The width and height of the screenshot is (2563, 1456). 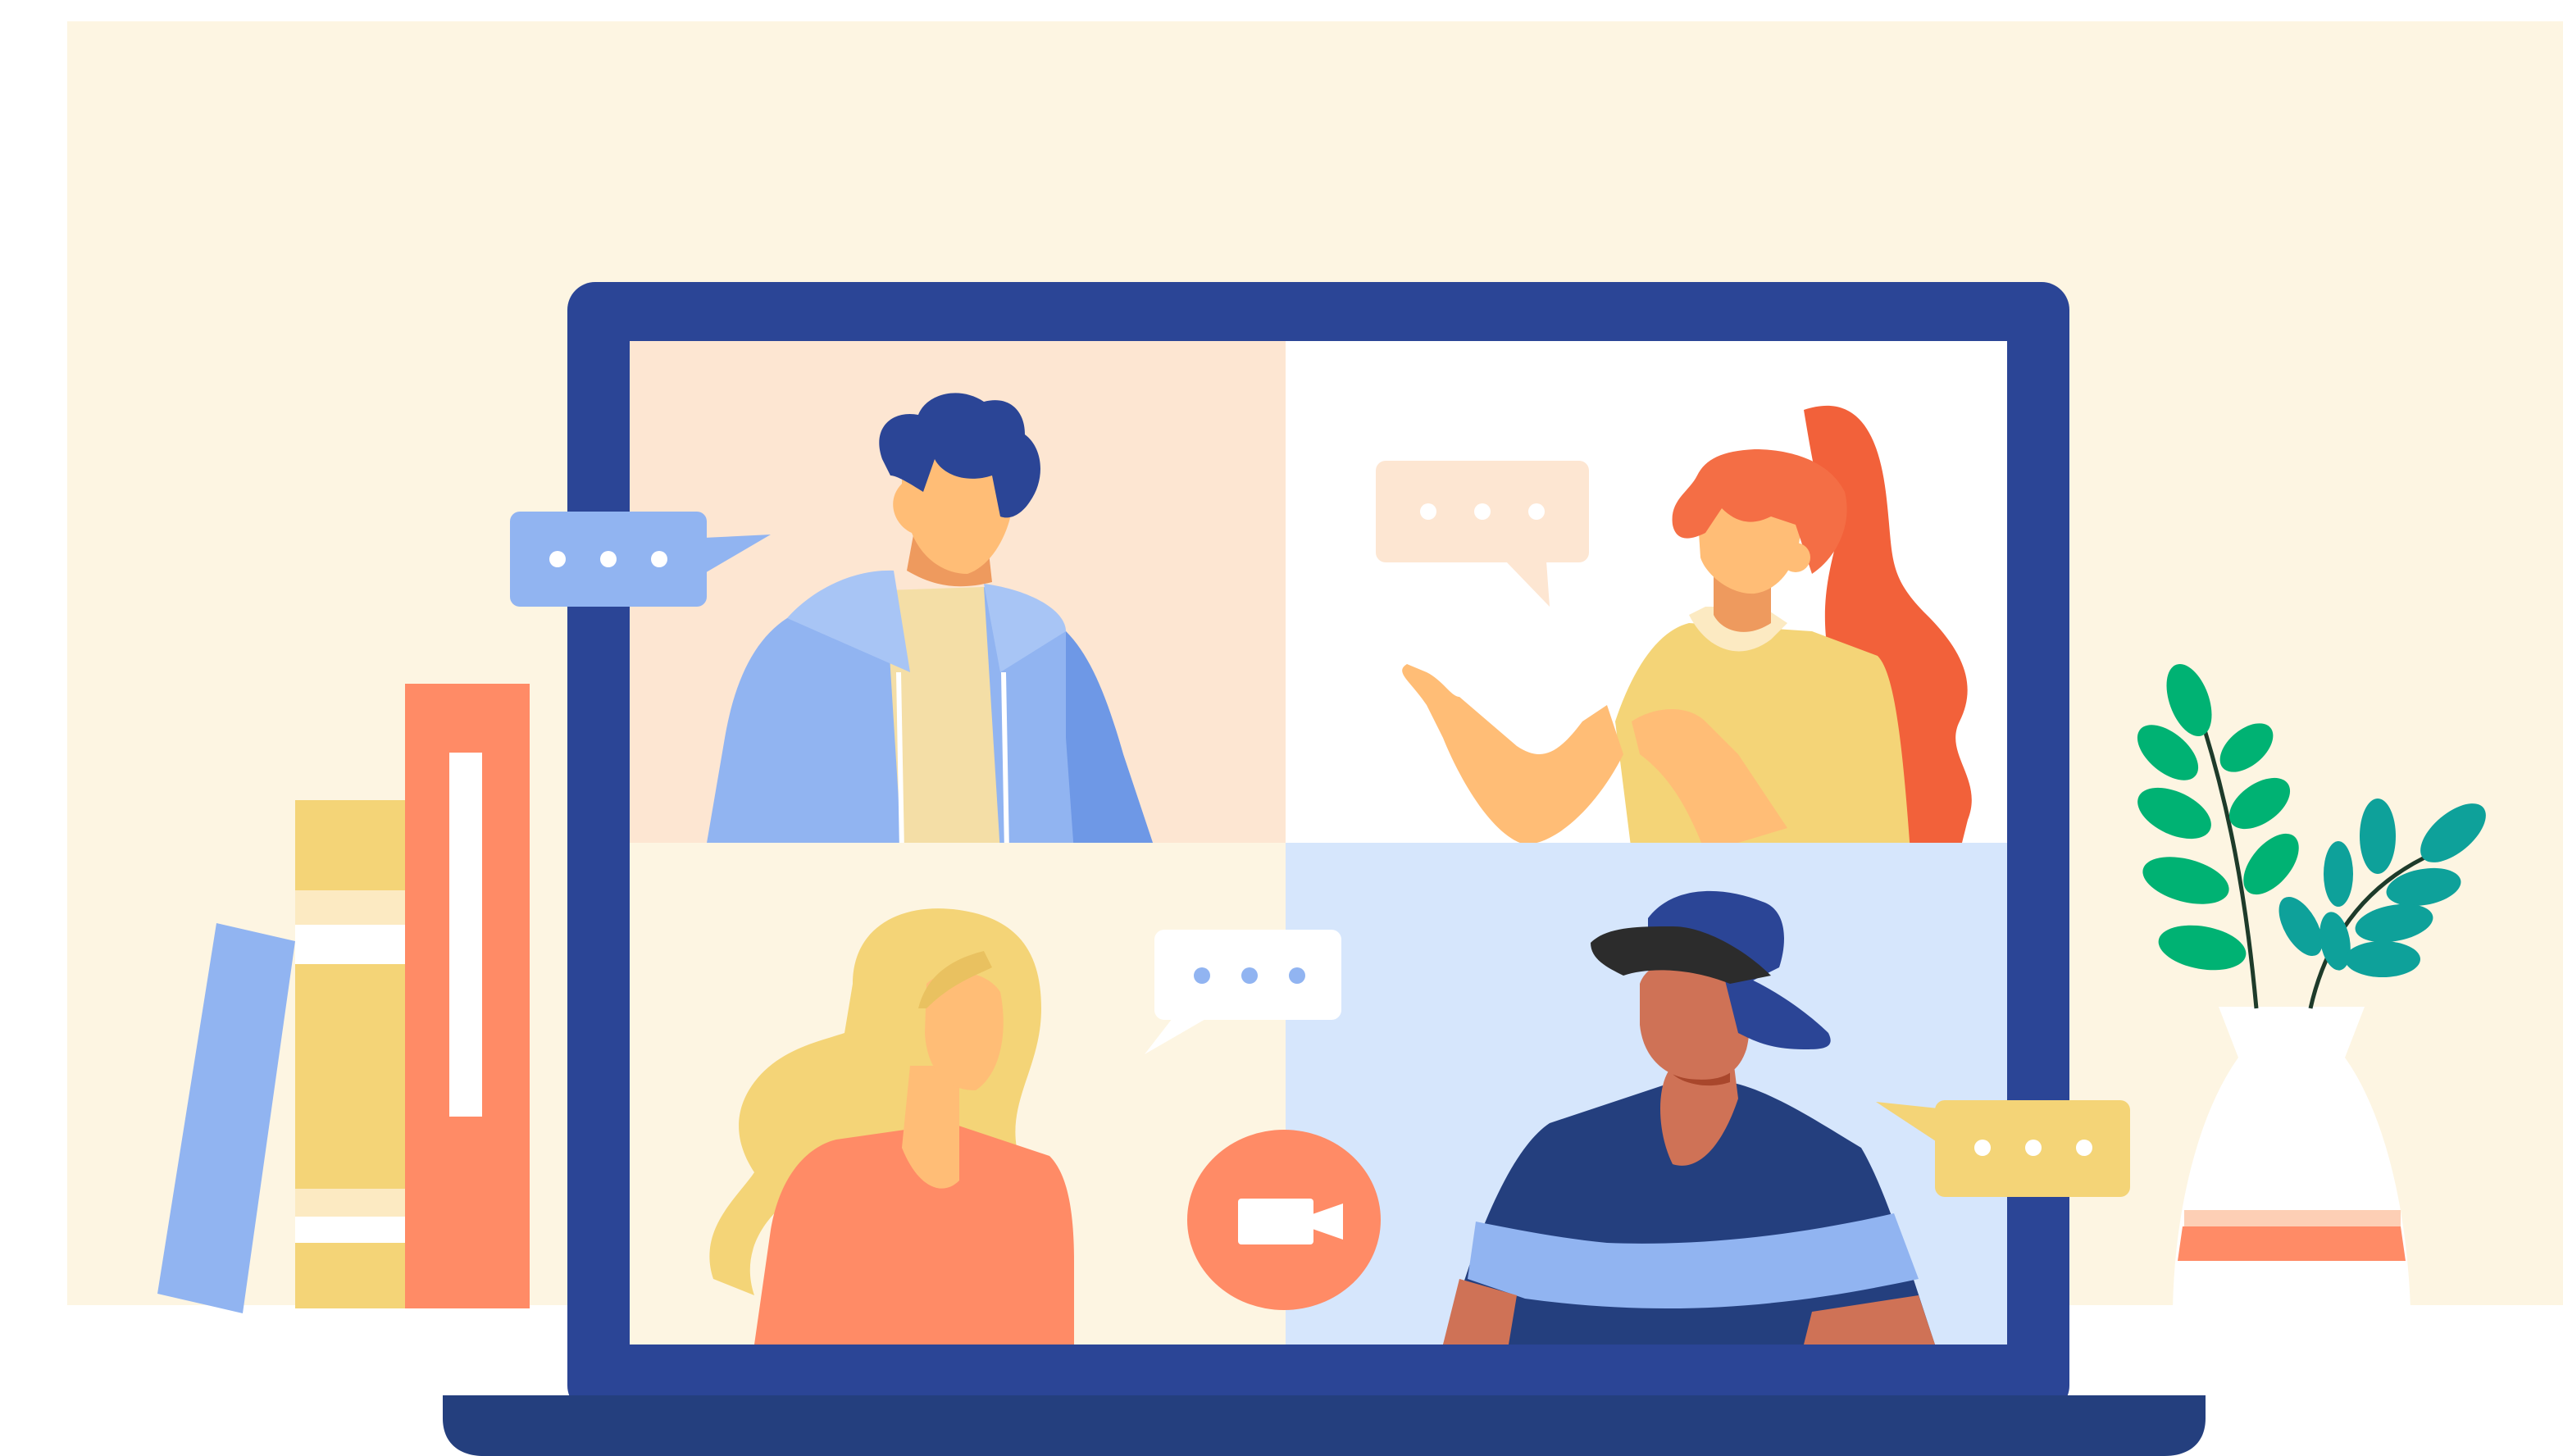 What do you see at coordinates (1284, 1220) in the screenshot?
I see `video-call-button` at bounding box center [1284, 1220].